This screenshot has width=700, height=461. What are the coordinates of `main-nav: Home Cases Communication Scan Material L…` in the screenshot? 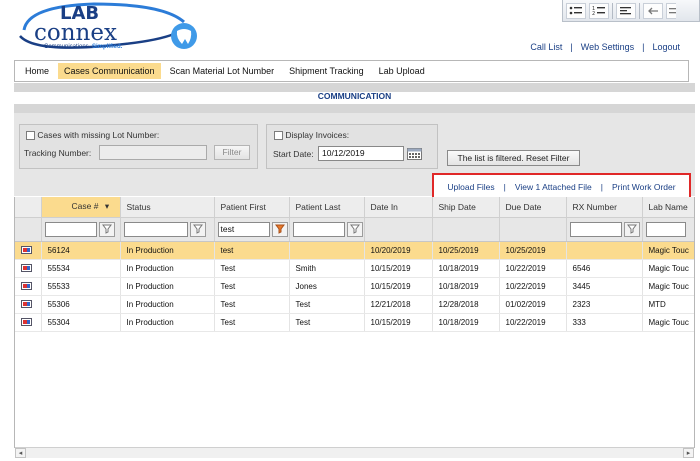 It's located at (351, 71).